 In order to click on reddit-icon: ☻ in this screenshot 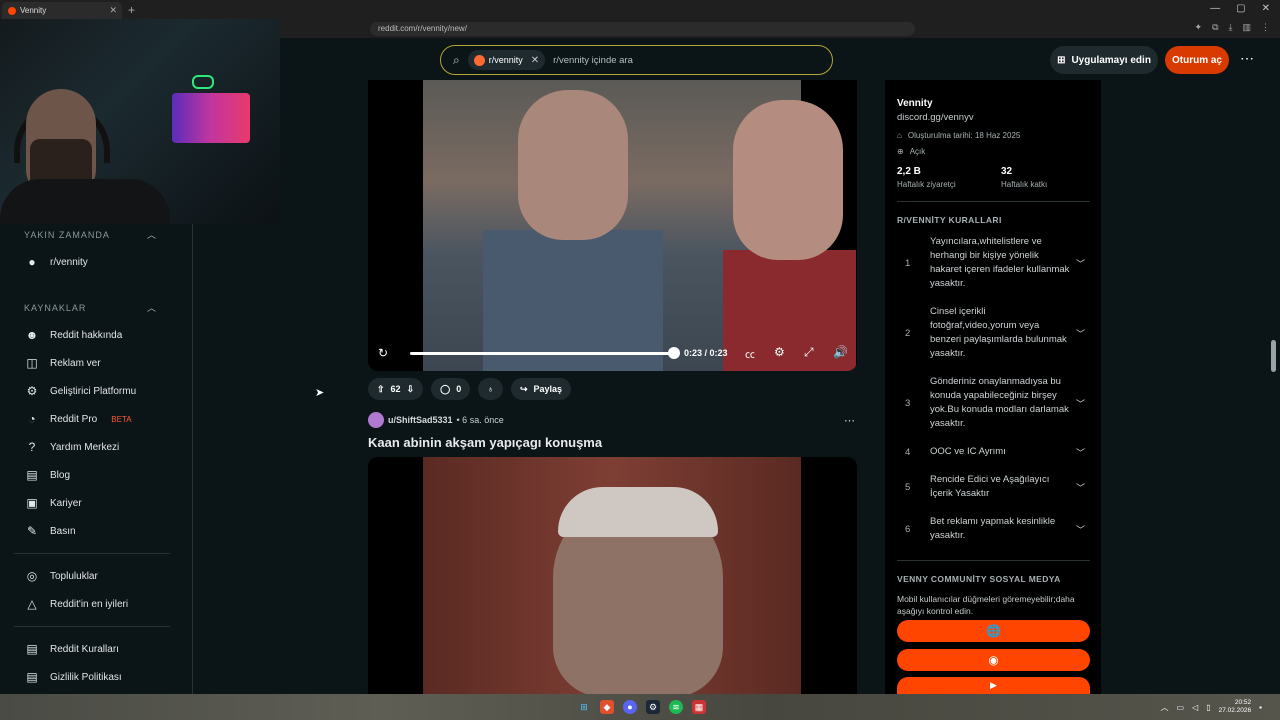, I will do `click(32, 335)`.